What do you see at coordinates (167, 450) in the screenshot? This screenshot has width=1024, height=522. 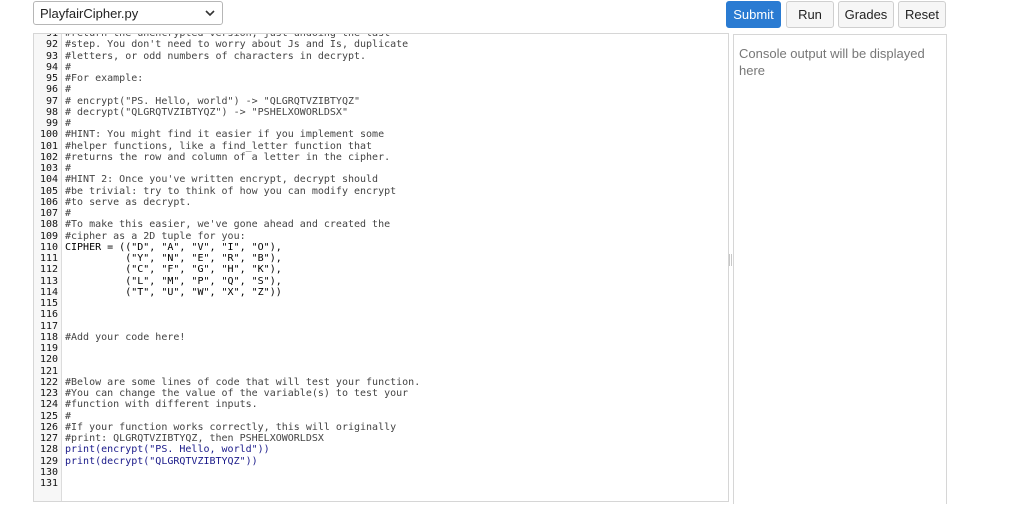 I see `code-text: print(encrypt("PS. Hello, world"))` at bounding box center [167, 450].